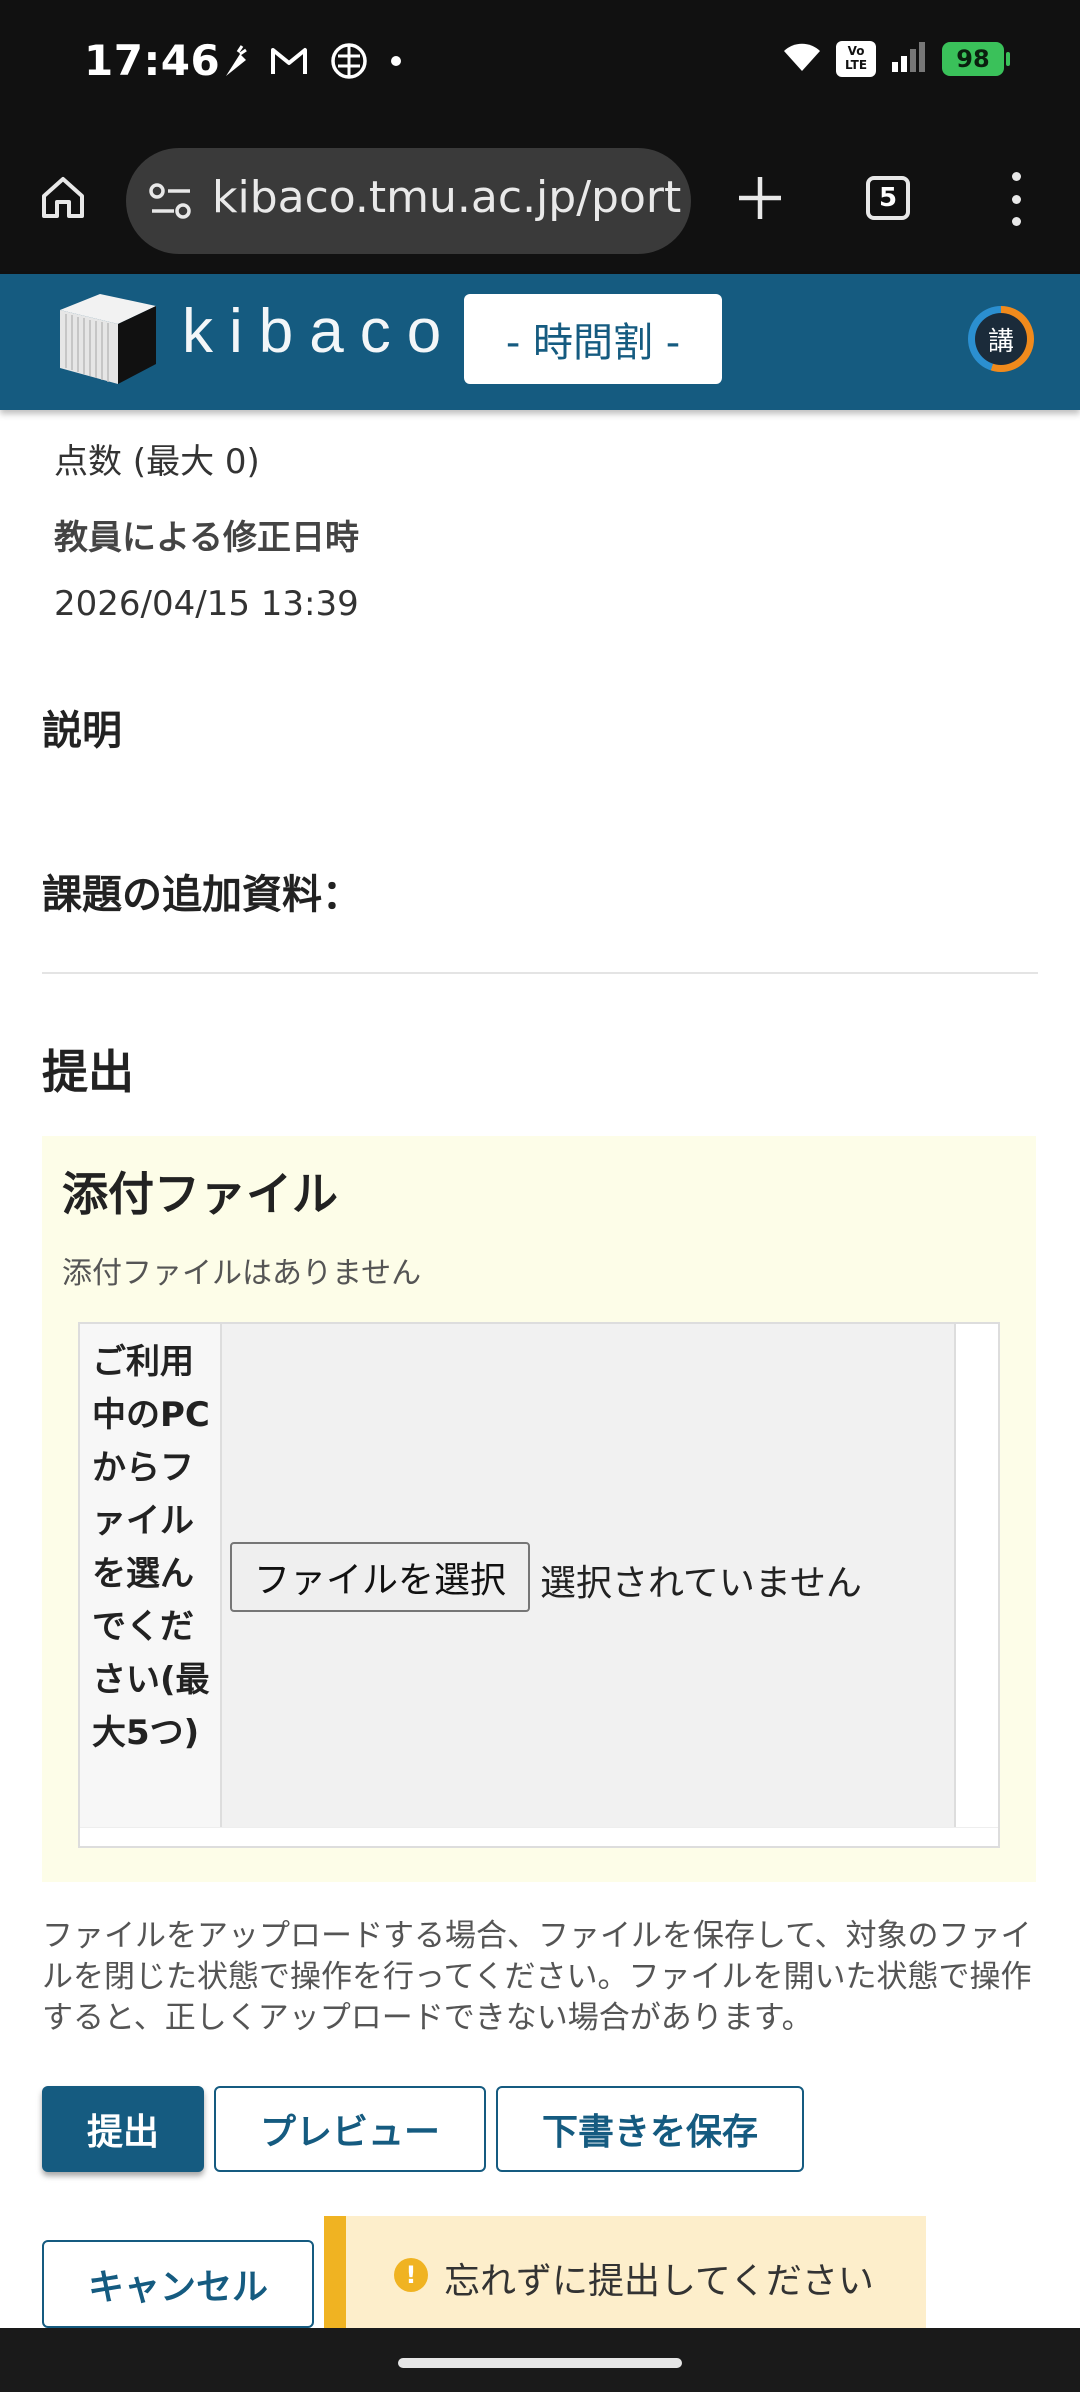 The height and width of the screenshot is (2392, 1080). Describe the element at coordinates (111, 341) in the screenshot. I see `kibaco-logo-icon` at that location.